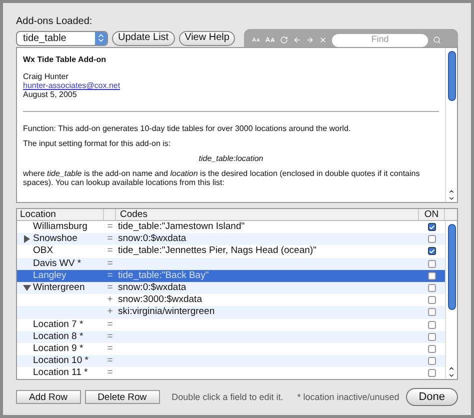  What do you see at coordinates (166, 312) in the screenshot?
I see `code-cell: ski:virginia/wintergreen` at bounding box center [166, 312].